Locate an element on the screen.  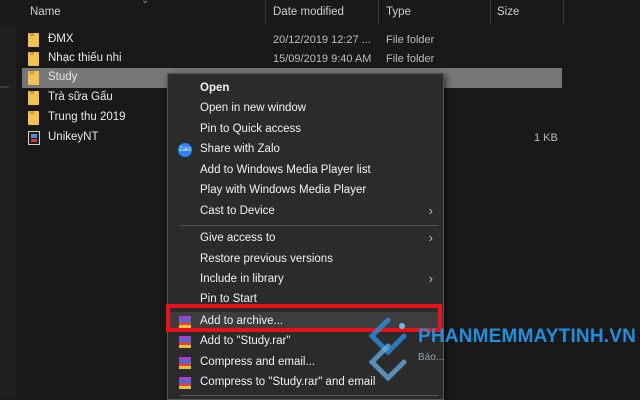
brand-logo-icon is located at coordinates (387, 349).